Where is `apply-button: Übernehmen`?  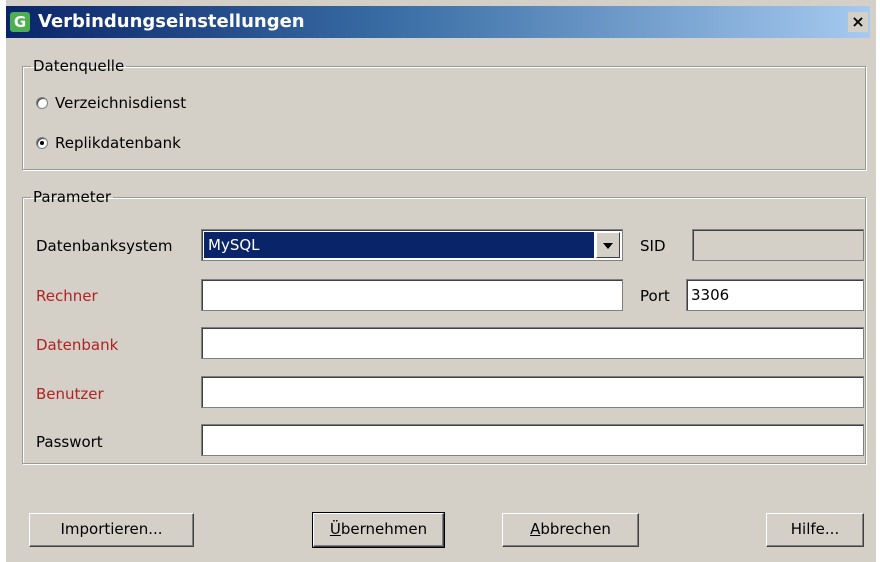
apply-button: Übernehmen is located at coordinates (378, 530).